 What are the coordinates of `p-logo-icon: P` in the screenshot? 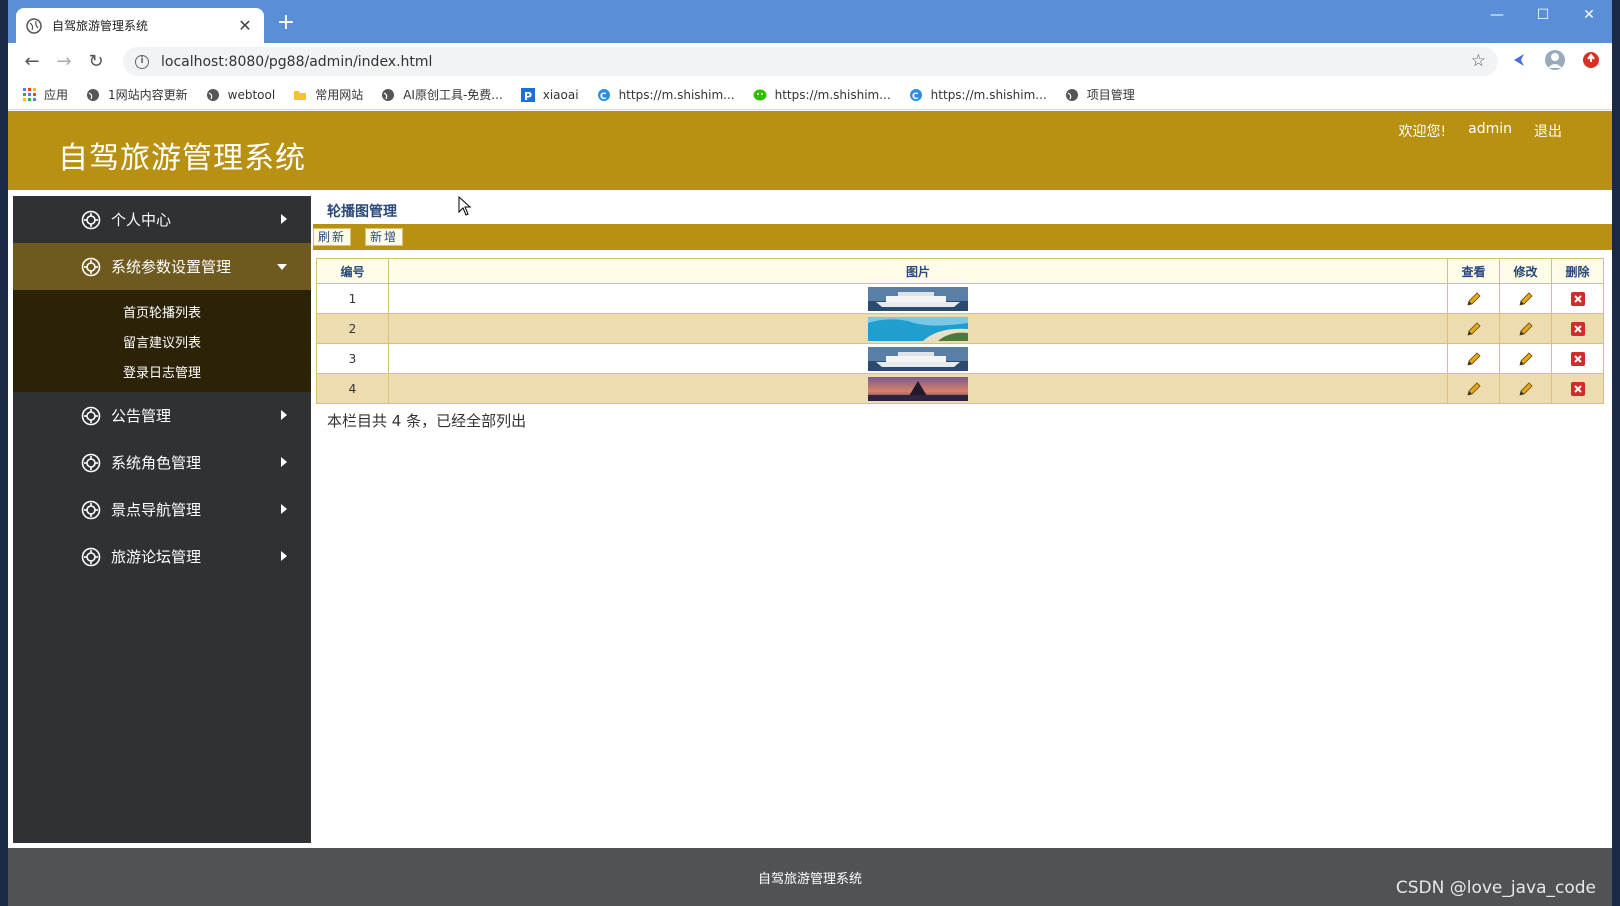 It's located at (527, 94).